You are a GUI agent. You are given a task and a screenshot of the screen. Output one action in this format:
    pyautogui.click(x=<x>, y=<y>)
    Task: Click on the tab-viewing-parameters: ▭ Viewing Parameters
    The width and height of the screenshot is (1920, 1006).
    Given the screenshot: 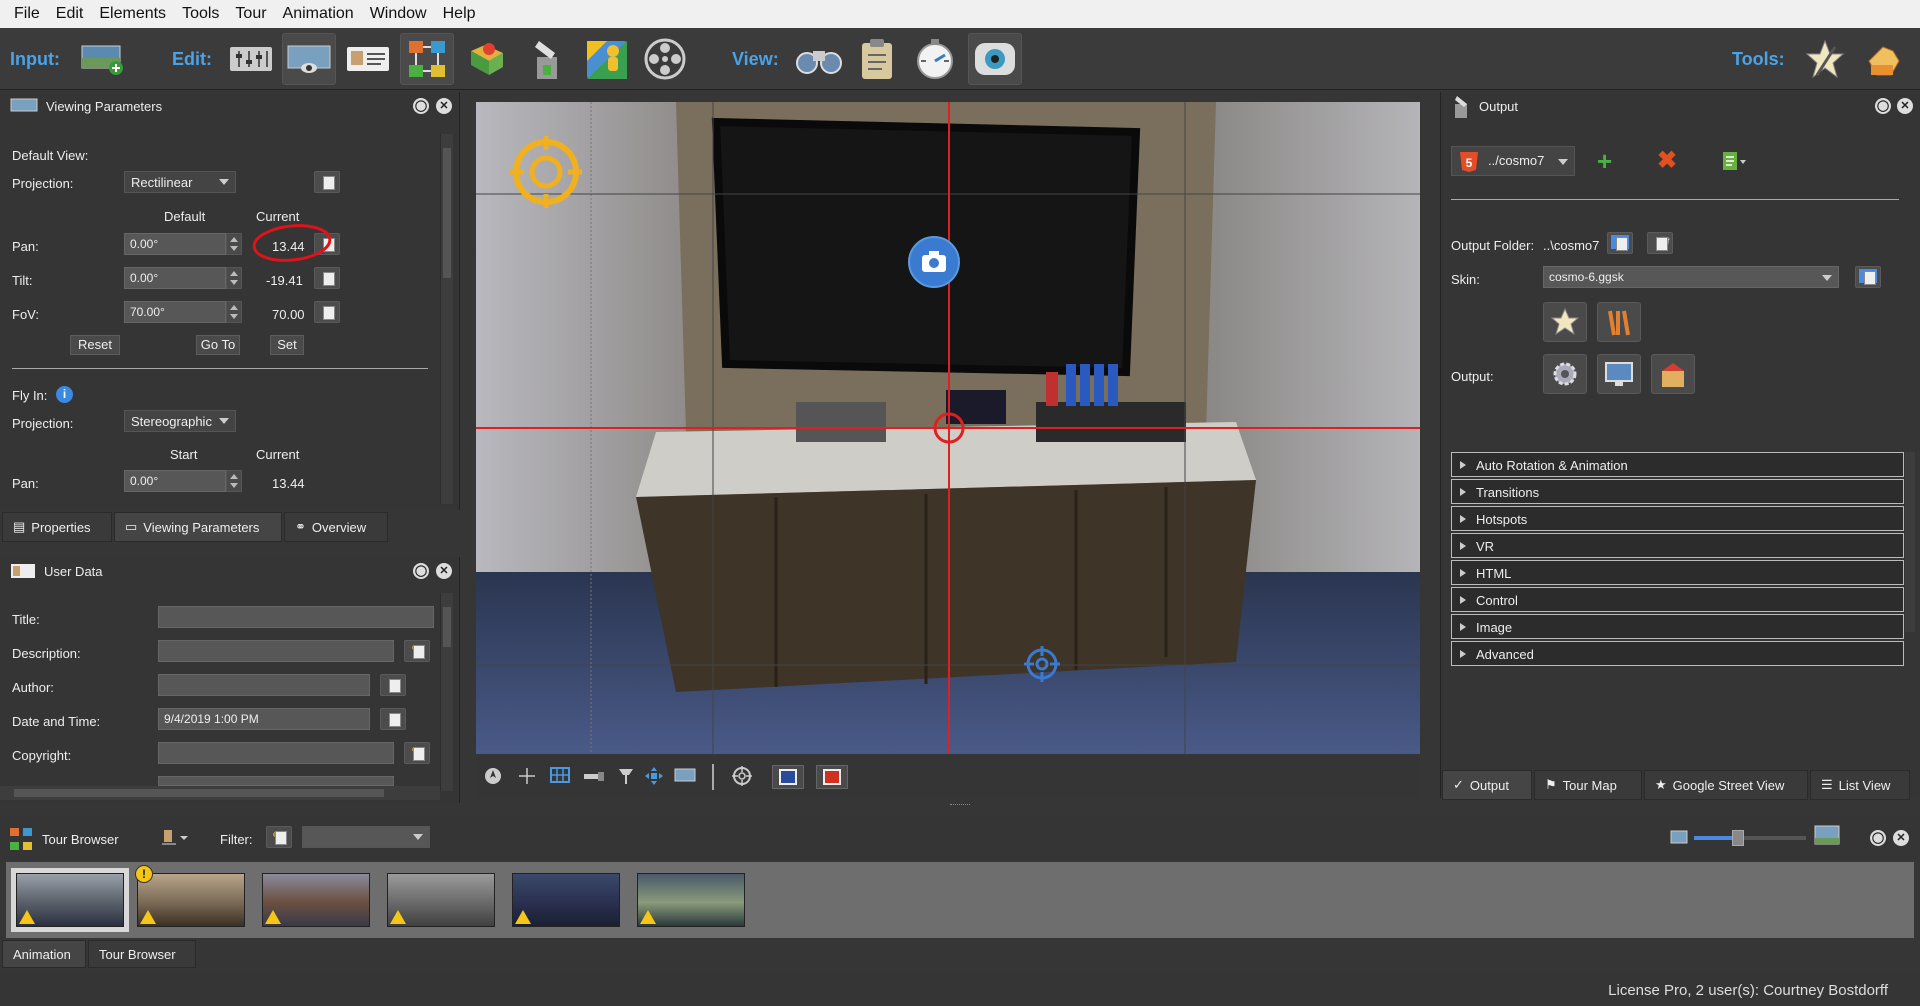 What is the action you would take?
    pyautogui.click(x=198, y=527)
    